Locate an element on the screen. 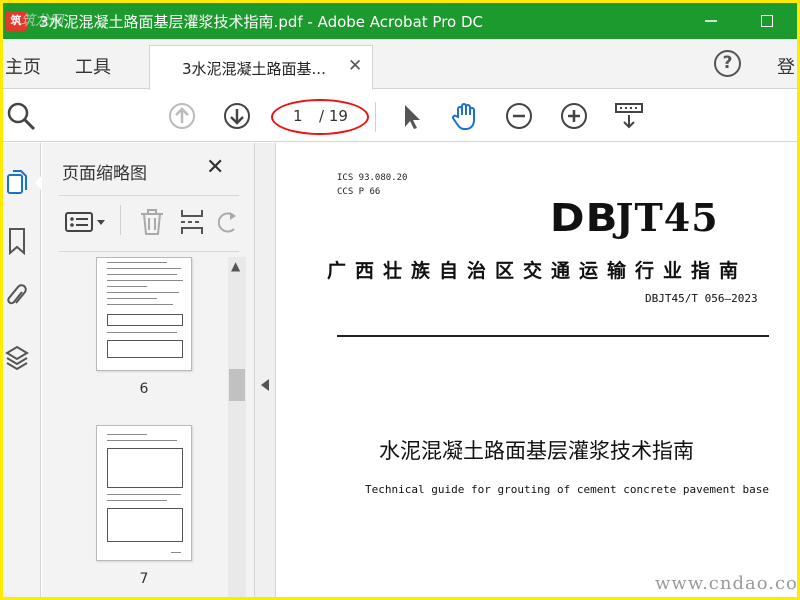 This screenshot has height=600, width=800. attachments-button is located at coordinates (17, 297).